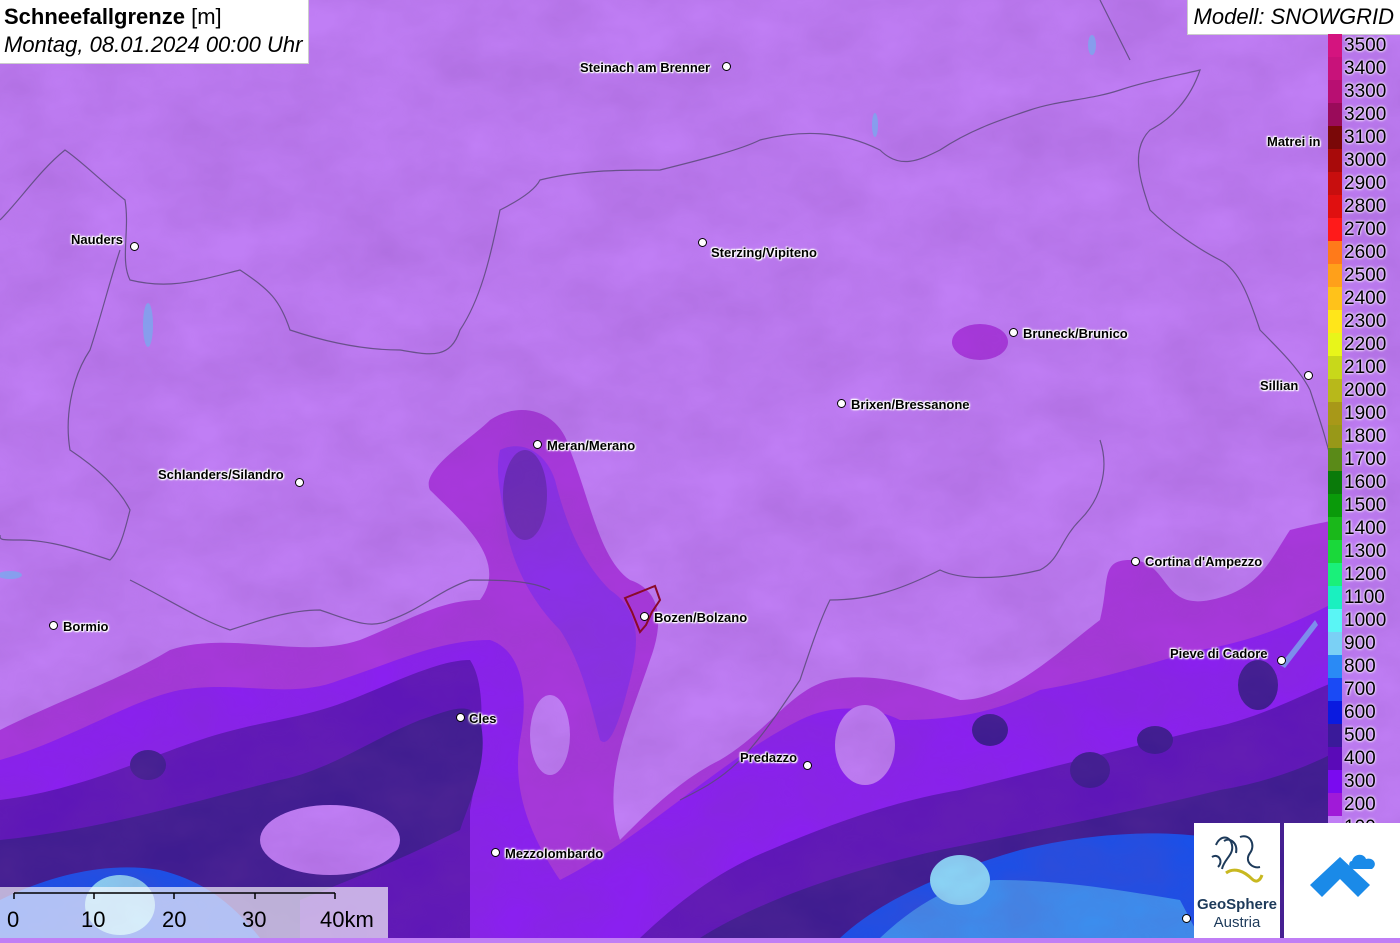 The image size is (1400, 943). I want to click on legend-label-1000: 1000, so click(1365, 620).